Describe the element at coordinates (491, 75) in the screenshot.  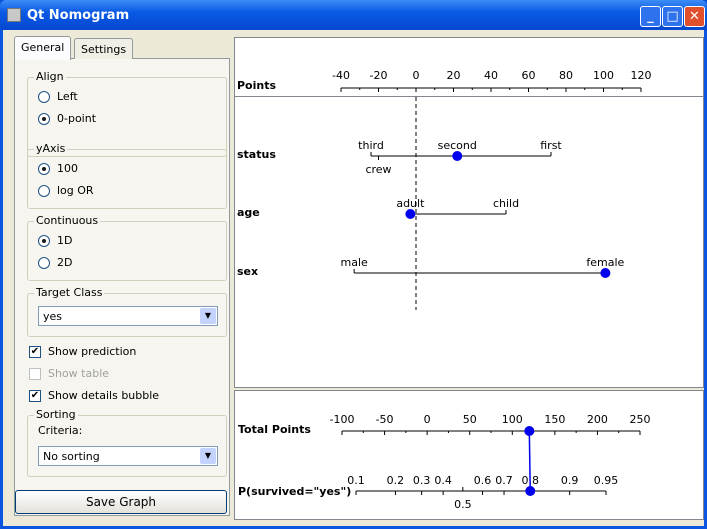
I see `points-tick-label: 40` at that location.